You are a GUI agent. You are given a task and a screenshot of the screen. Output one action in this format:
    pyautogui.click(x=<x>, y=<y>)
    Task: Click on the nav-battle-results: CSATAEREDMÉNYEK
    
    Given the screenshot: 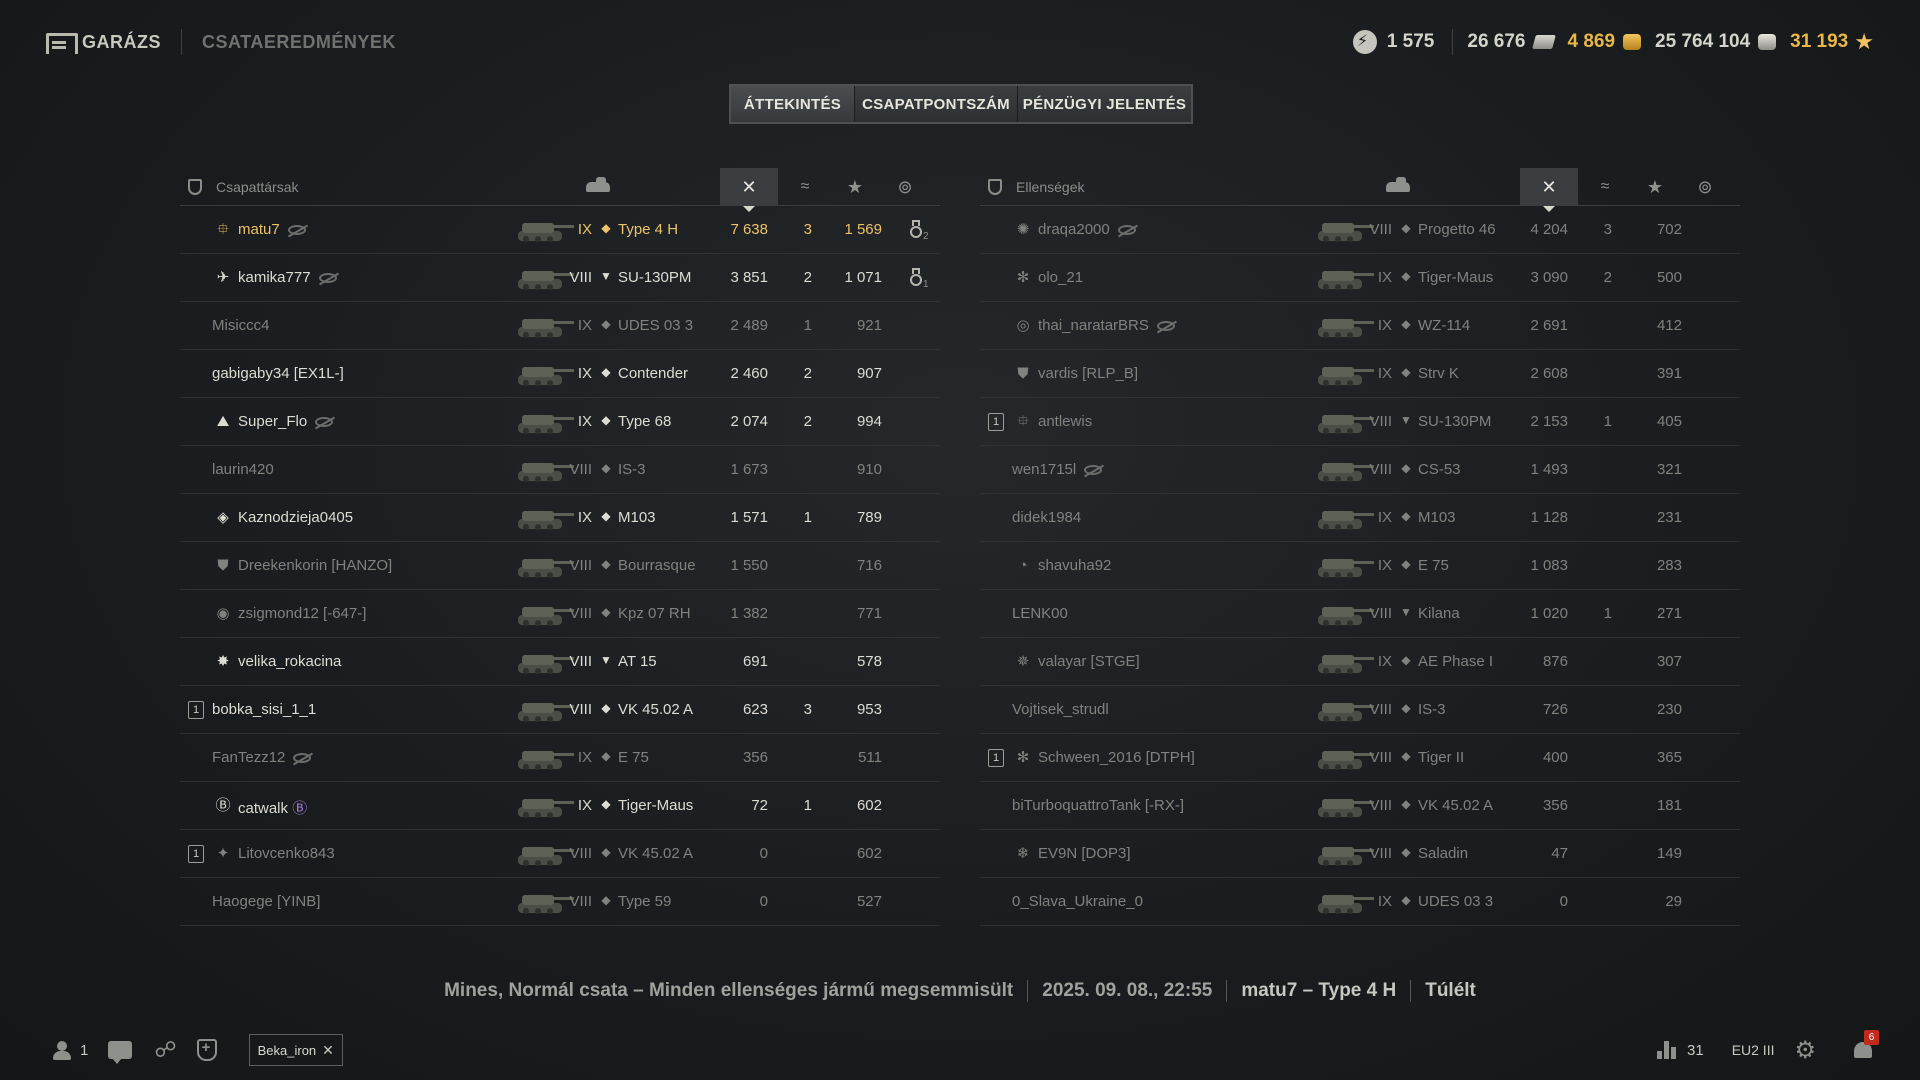 What is the action you would take?
    pyautogui.click(x=299, y=42)
    